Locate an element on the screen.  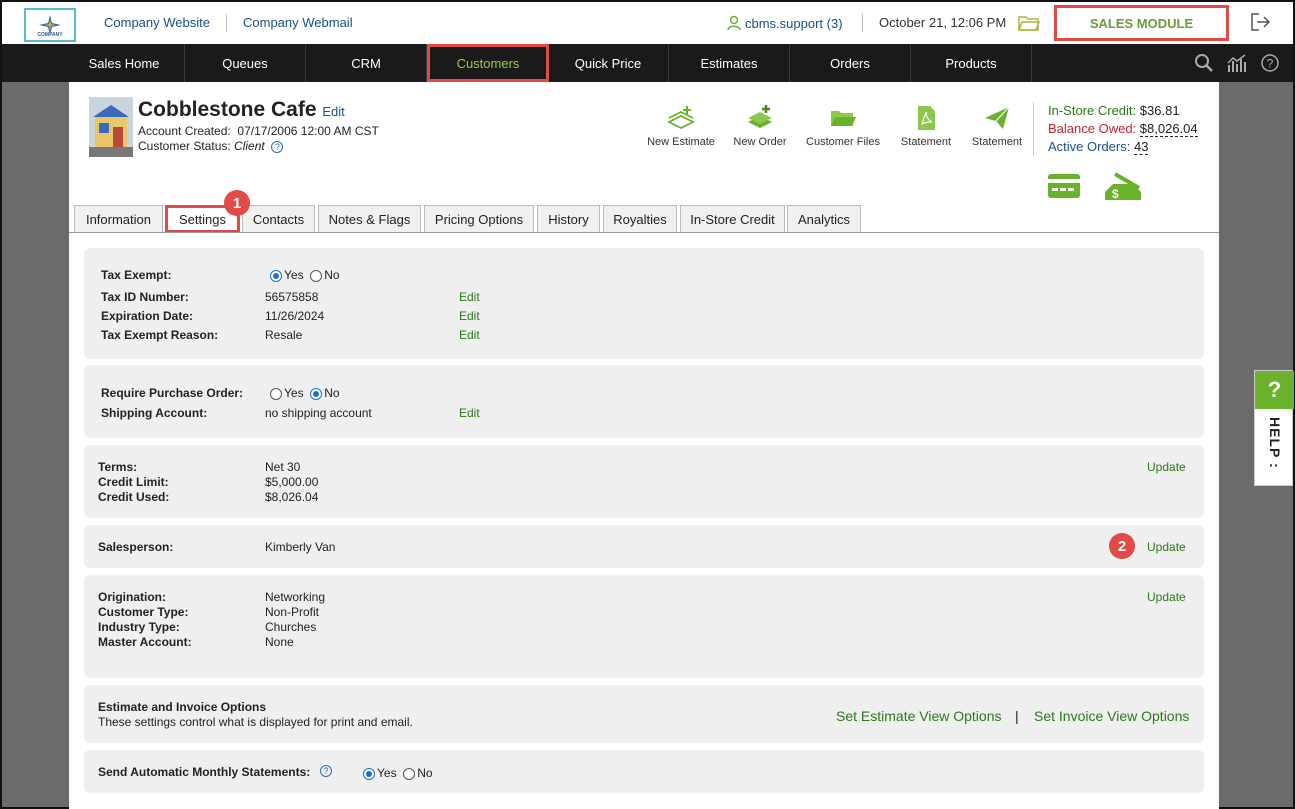
balance-owed-label: Balance Owed: is located at coordinates (1092, 128).